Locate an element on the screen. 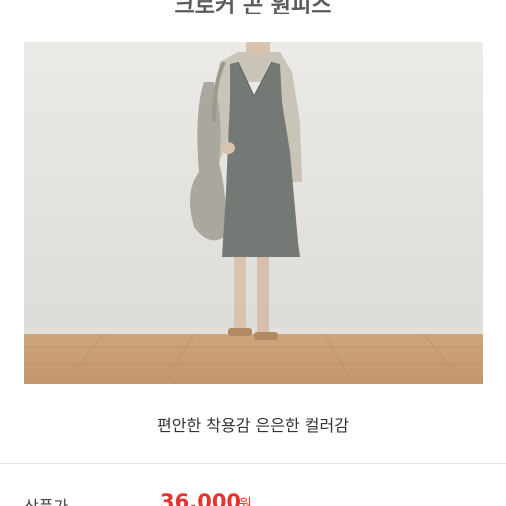  title-area: 크로커 곤 원피스 is located at coordinates (253, 7).